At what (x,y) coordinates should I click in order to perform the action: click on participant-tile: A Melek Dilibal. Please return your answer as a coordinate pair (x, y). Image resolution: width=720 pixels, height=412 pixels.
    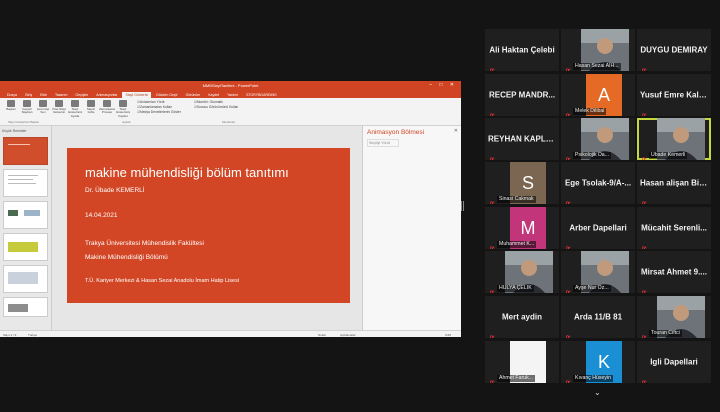
    Looking at the image, I should click on (598, 95).